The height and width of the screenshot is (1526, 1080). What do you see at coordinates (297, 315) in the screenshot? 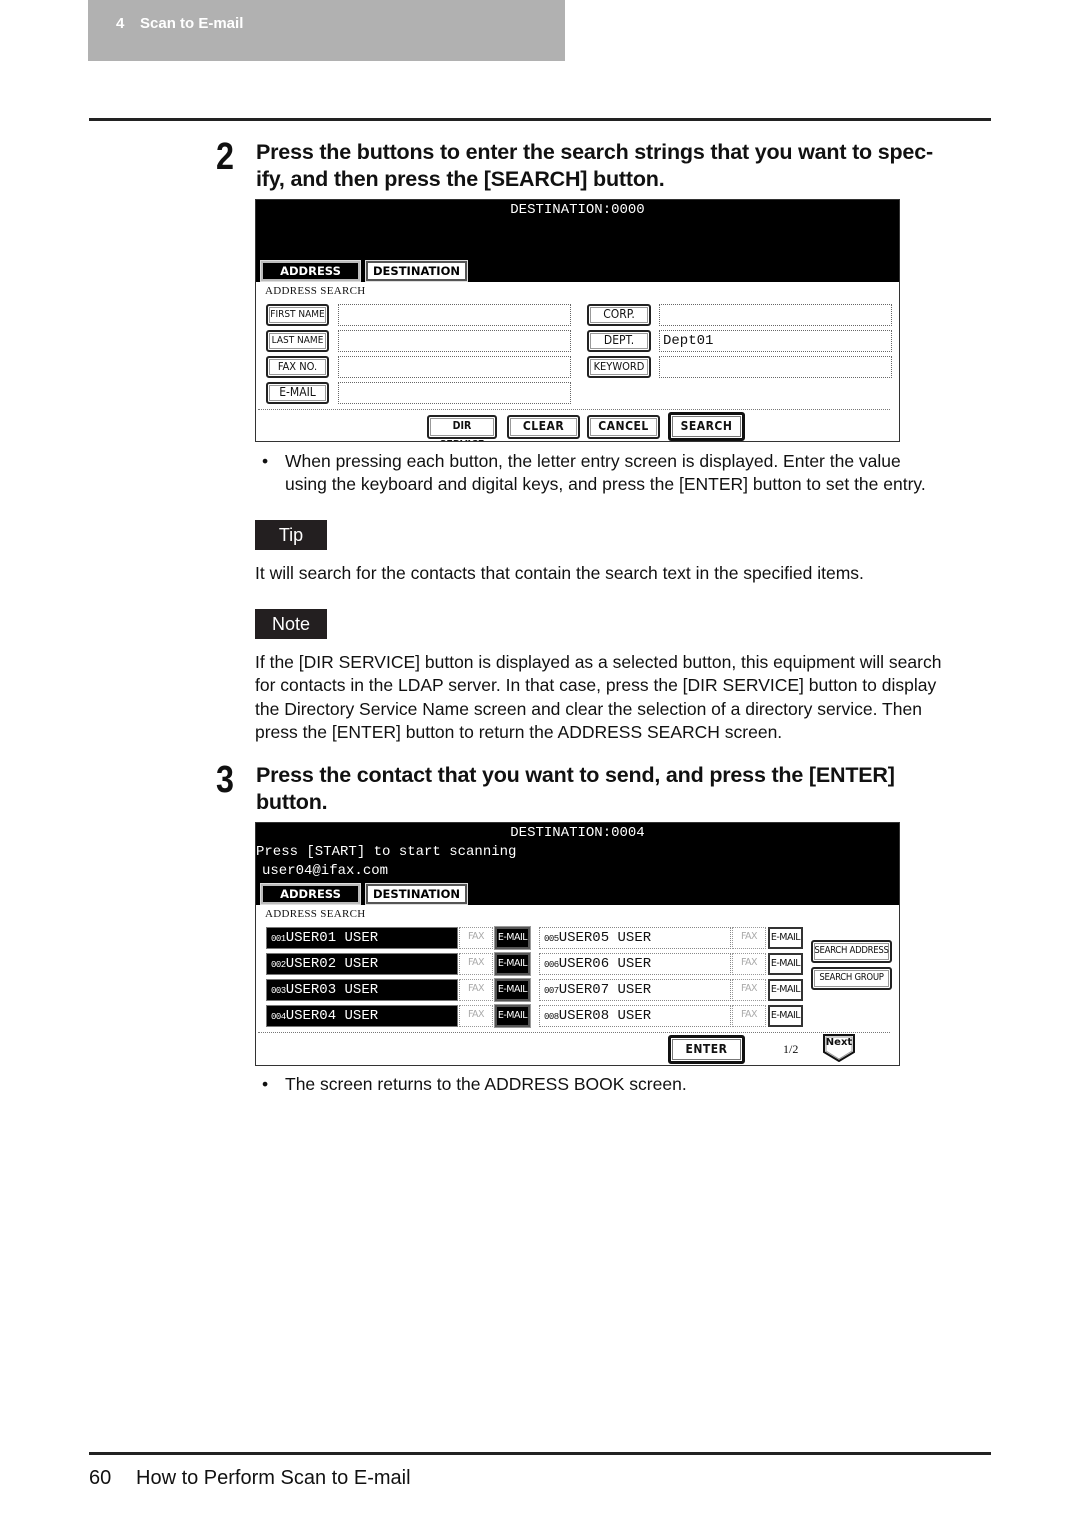
I see `first-name-button: FIRST NAME` at bounding box center [297, 315].